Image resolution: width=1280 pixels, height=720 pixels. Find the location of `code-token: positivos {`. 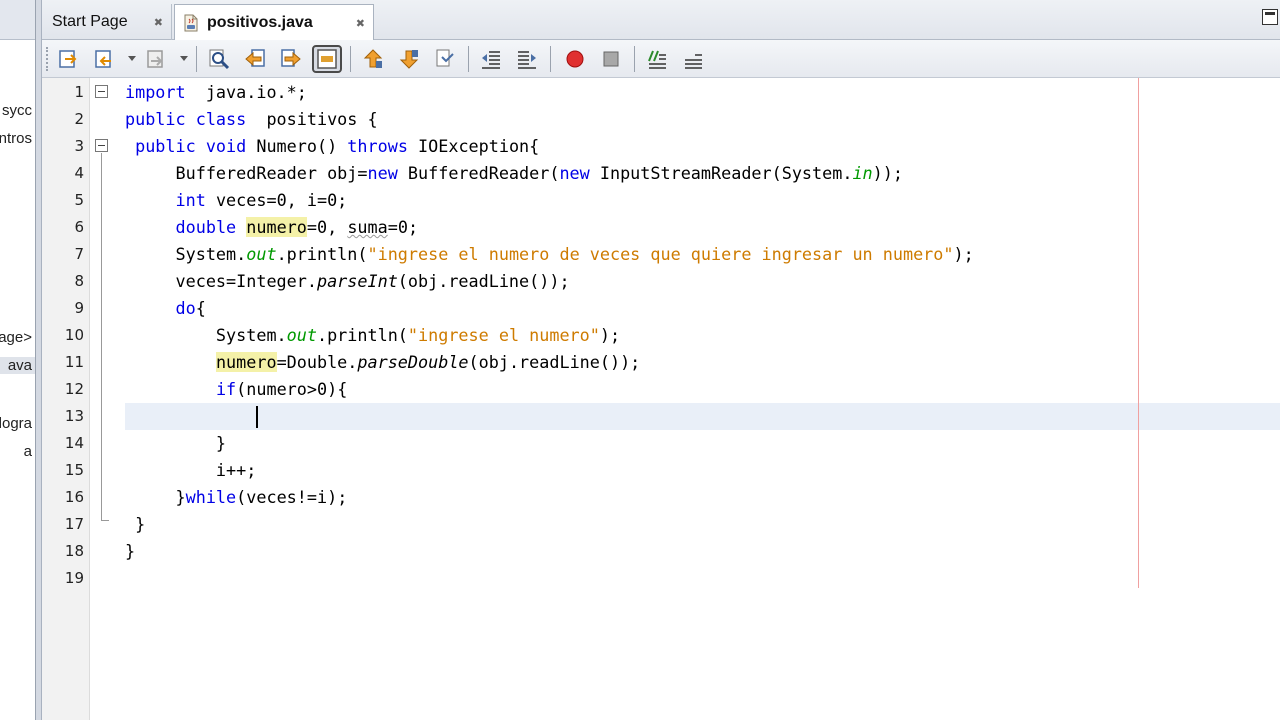

code-token: positivos { is located at coordinates (312, 119).